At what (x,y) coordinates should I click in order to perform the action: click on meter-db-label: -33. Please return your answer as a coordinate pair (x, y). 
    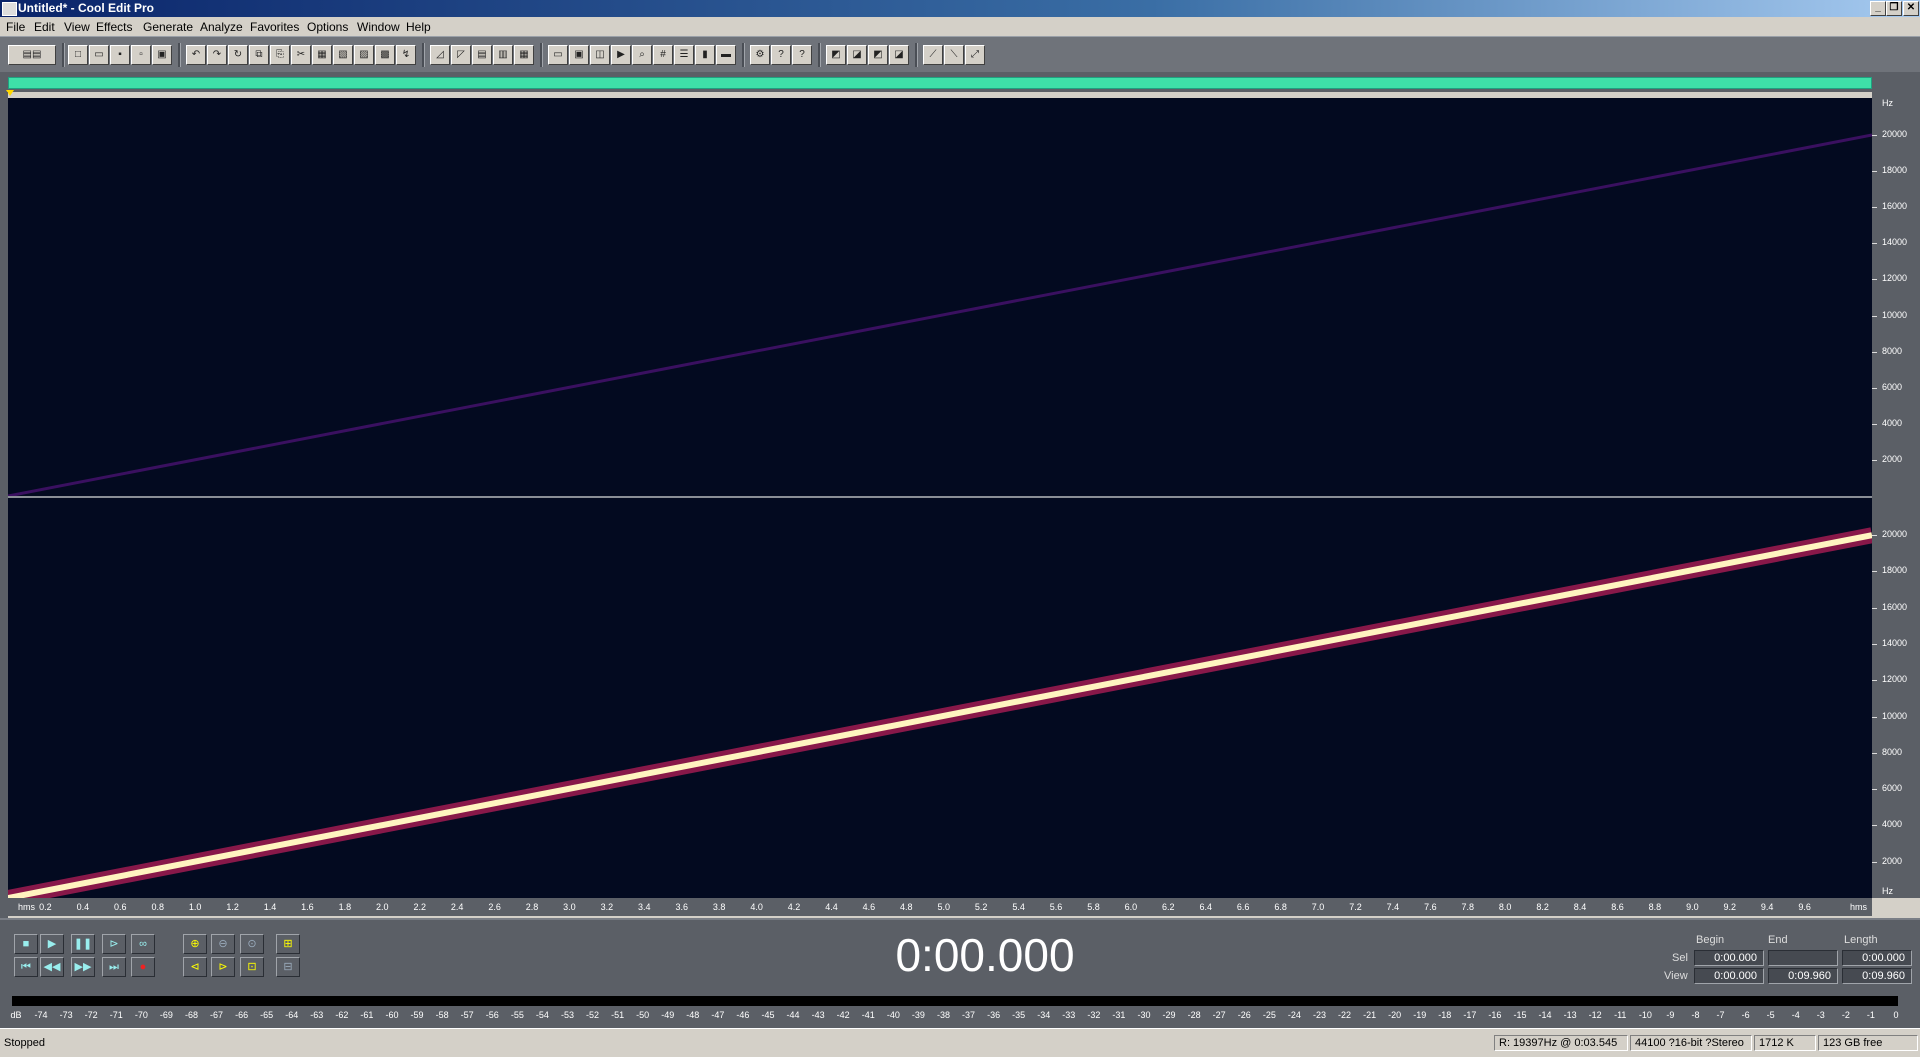
    Looking at the image, I should click on (1069, 1015).